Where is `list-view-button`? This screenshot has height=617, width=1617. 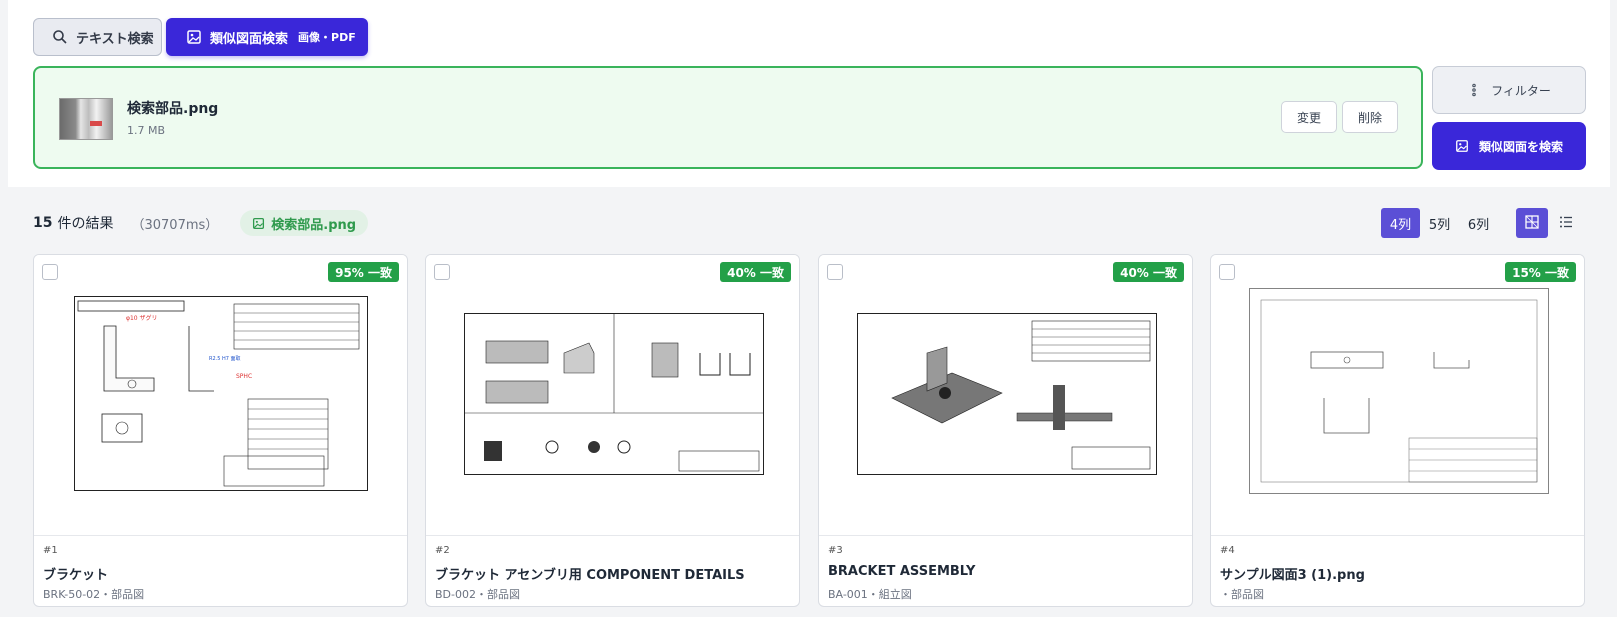 list-view-button is located at coordinates (1566, 223).